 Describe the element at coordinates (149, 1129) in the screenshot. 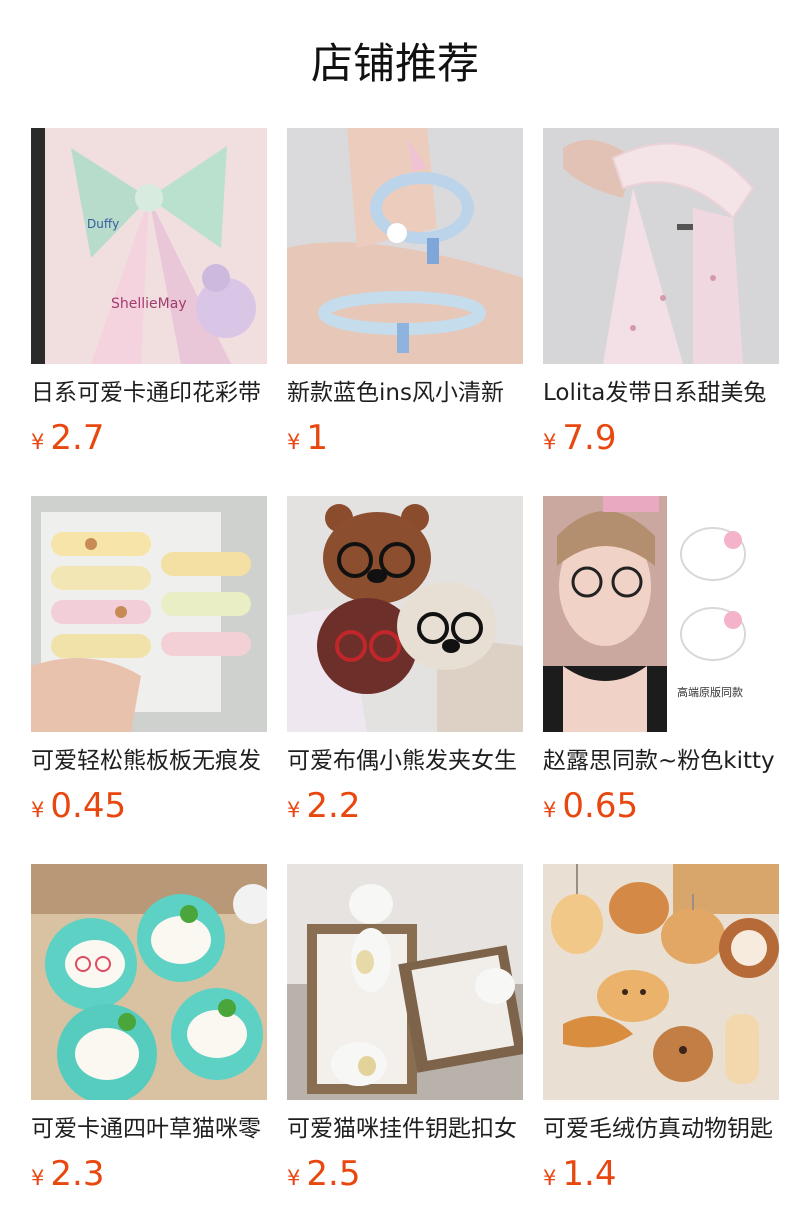

I see `product-name: 可爱卡通四叶草猫咪零` at that location.